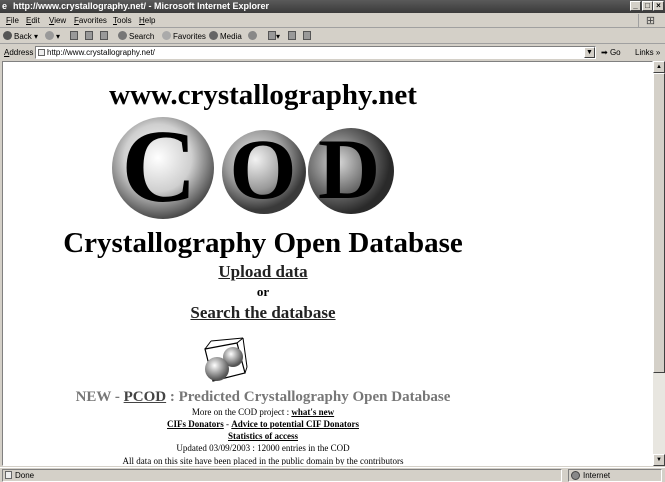 The width and height of the screenshot is (665, 482). Describe the element at coordinates (575, 475) in the screenshot. I see `internet-zone-icon` at that location.